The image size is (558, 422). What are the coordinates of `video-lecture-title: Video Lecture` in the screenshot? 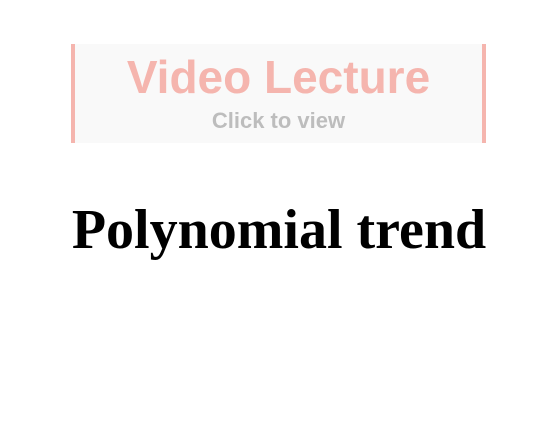 It's located at (278, 77).